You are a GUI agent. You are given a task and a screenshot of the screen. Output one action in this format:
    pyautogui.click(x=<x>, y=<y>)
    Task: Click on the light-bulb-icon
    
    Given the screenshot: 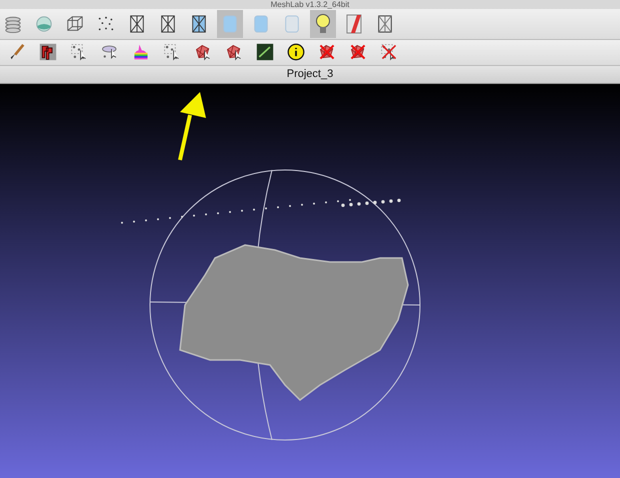 What is the action you would take?
    pyautogui.click(x=323, y=23)
    